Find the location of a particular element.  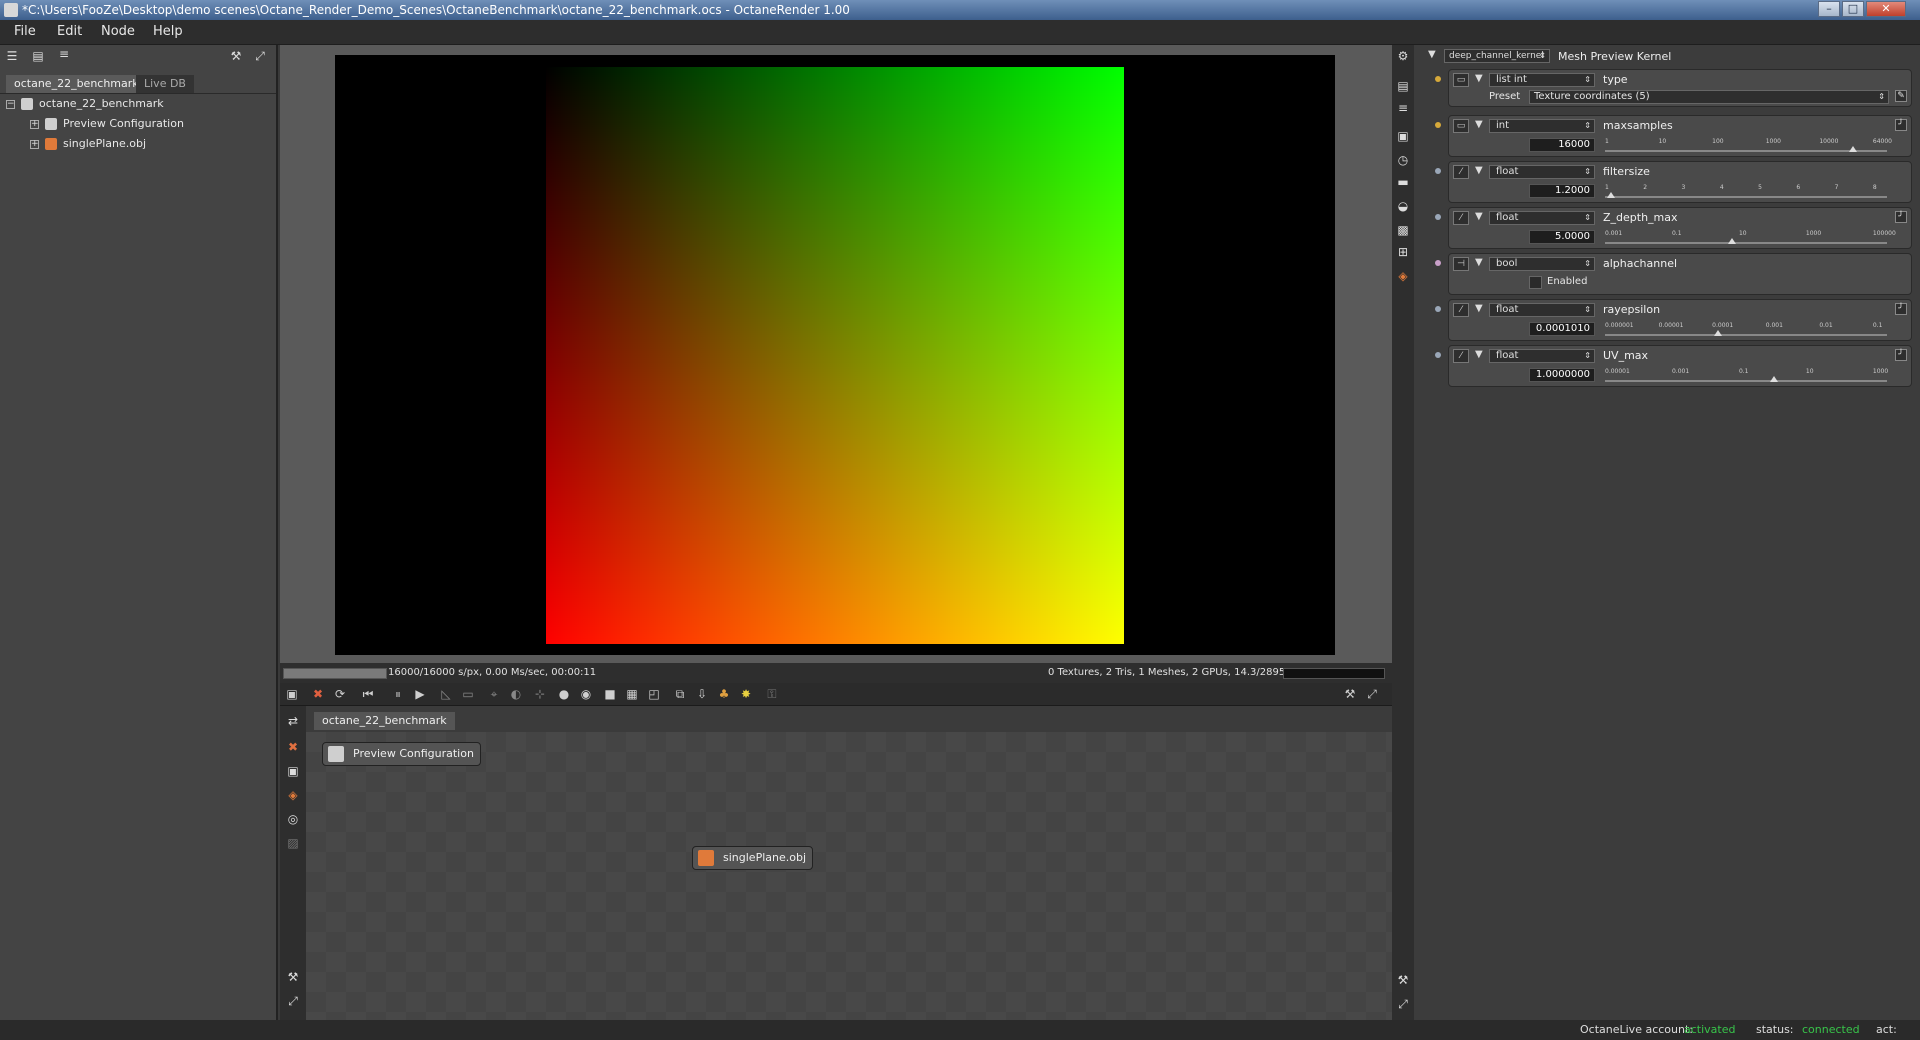

close-button: ✕ is located at coordinates (1886, 9).